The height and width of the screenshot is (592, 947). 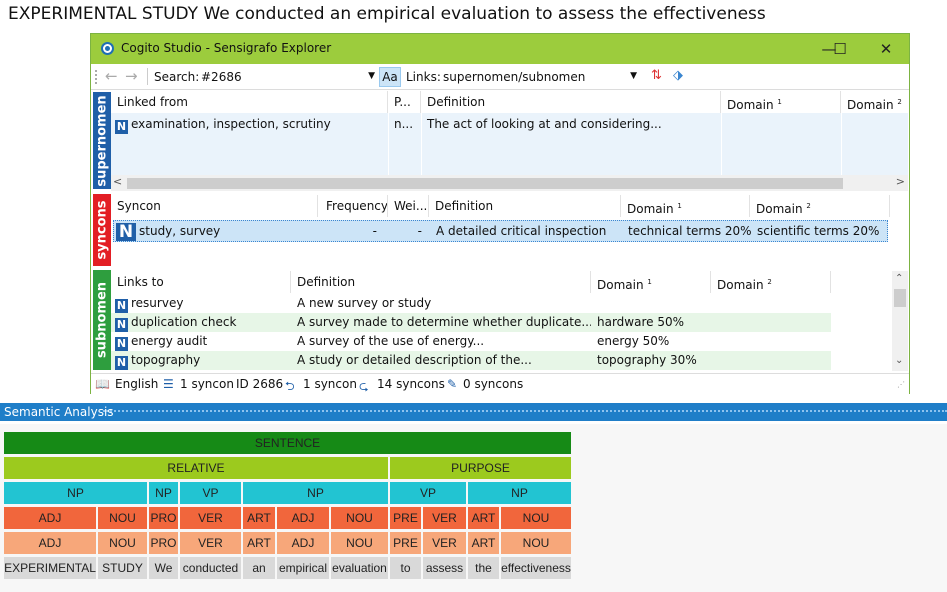 What do you see at coordinates (678, 75) in the screenshot?
I see `tag-icon: ⬗` at bounding box center [678, 75].